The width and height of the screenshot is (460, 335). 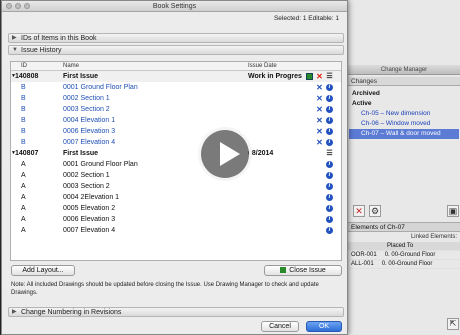 I want to click on table-row: A 0006 Elevation 3 i, so click(x=176, y=219).